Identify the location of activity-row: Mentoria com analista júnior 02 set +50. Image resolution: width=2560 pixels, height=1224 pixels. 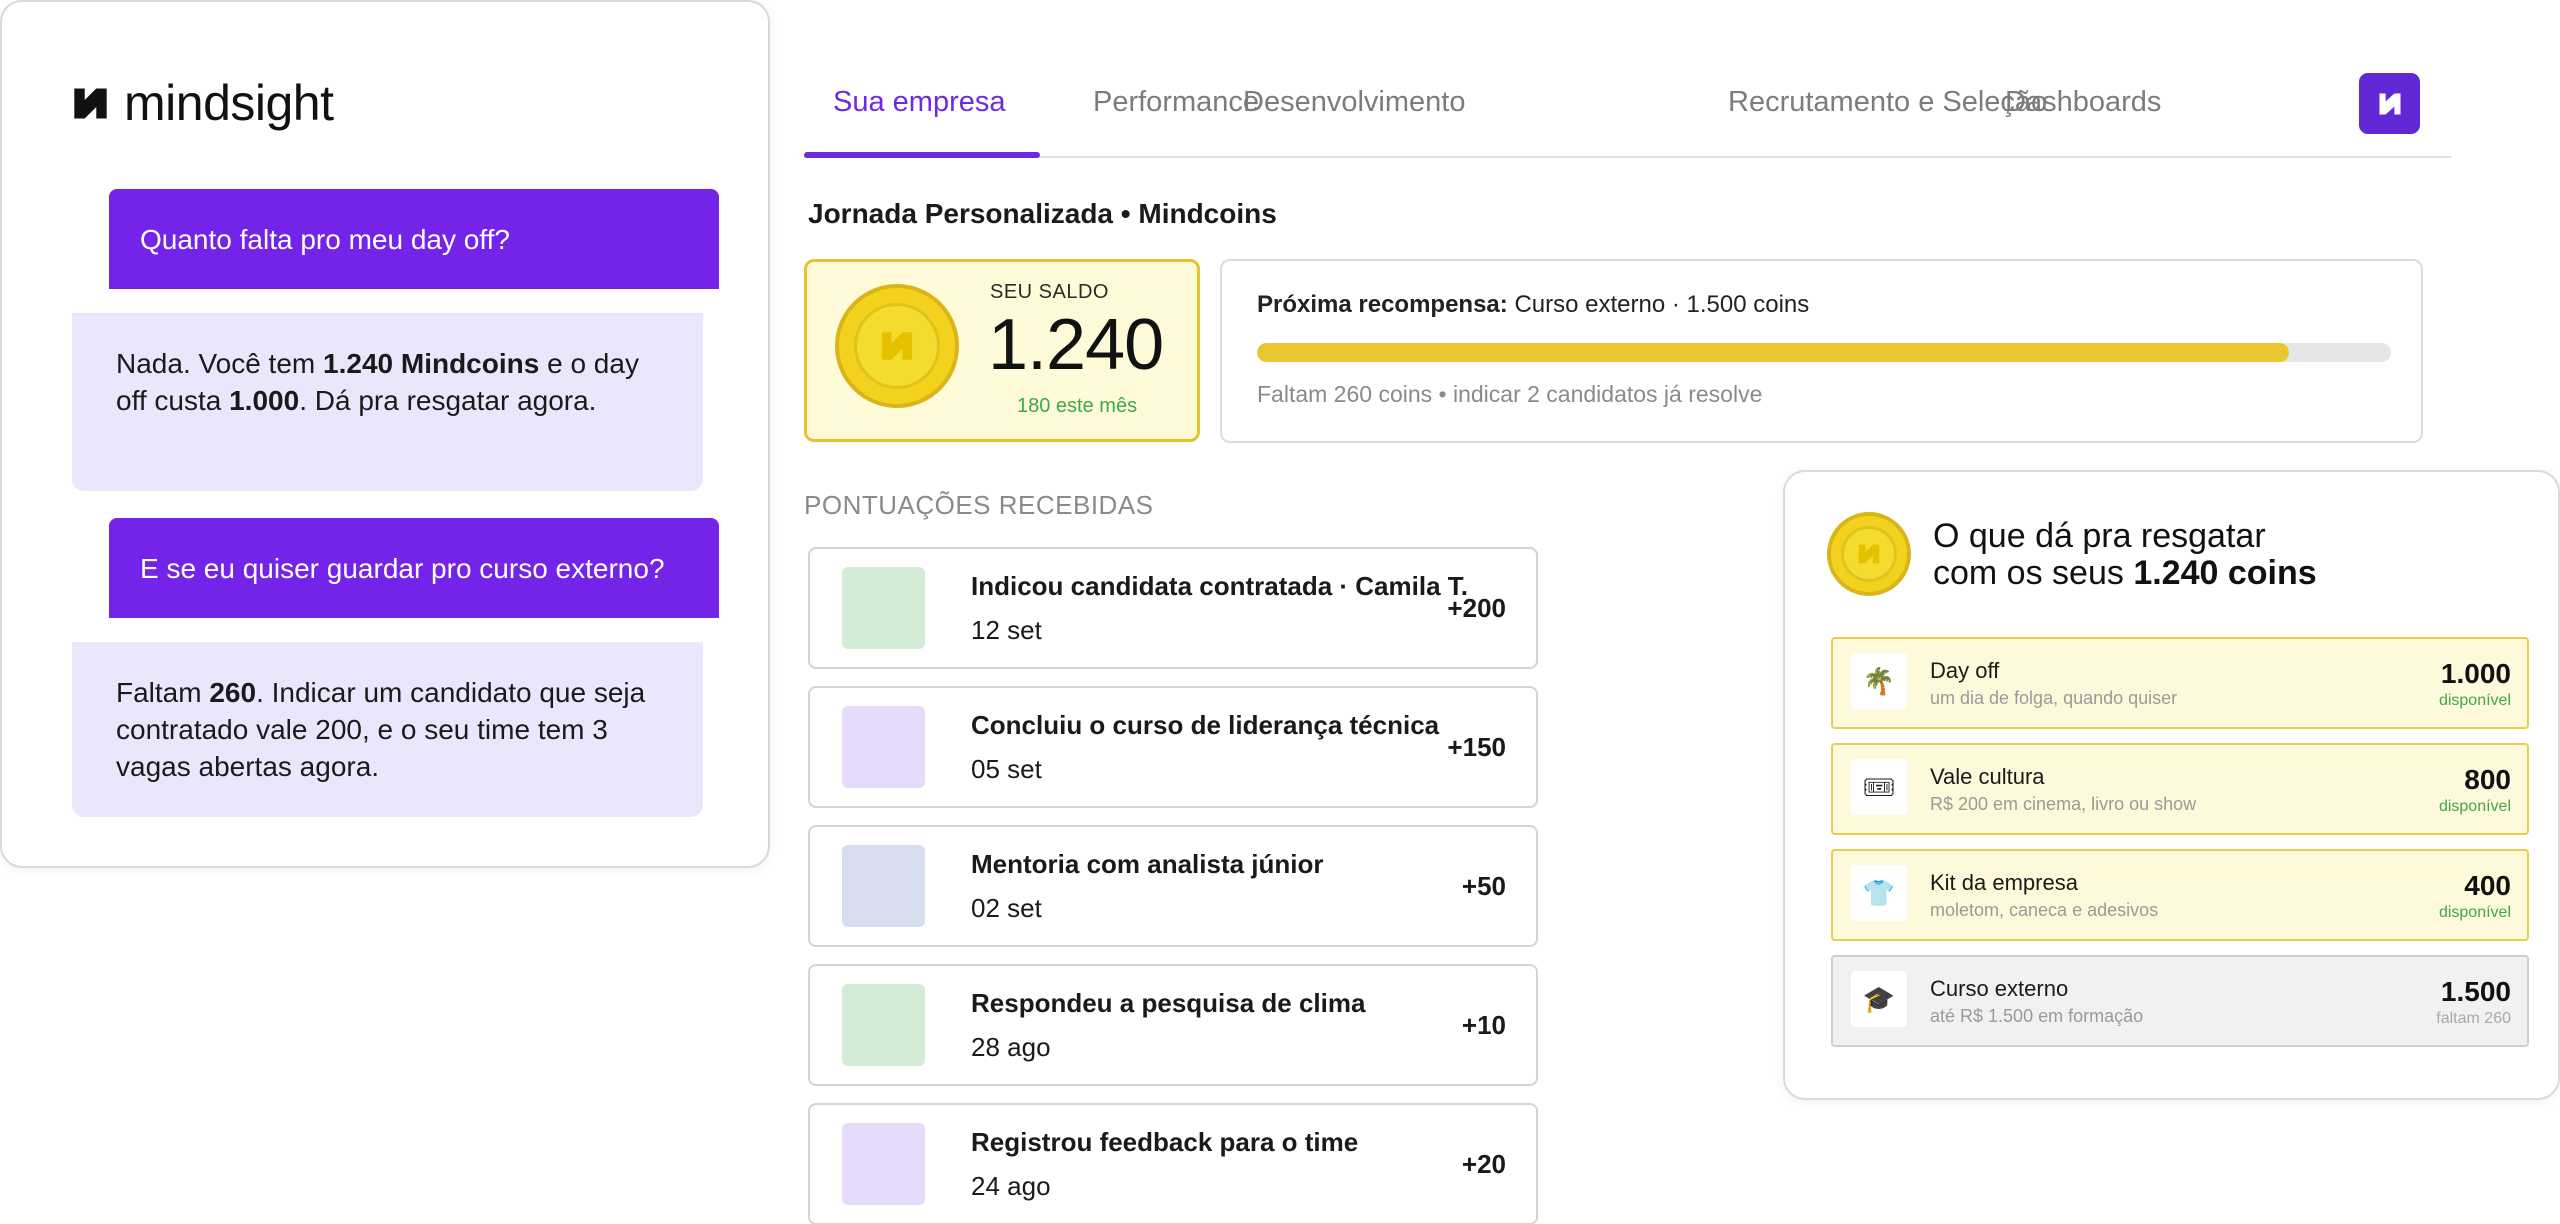
(1173, 886).